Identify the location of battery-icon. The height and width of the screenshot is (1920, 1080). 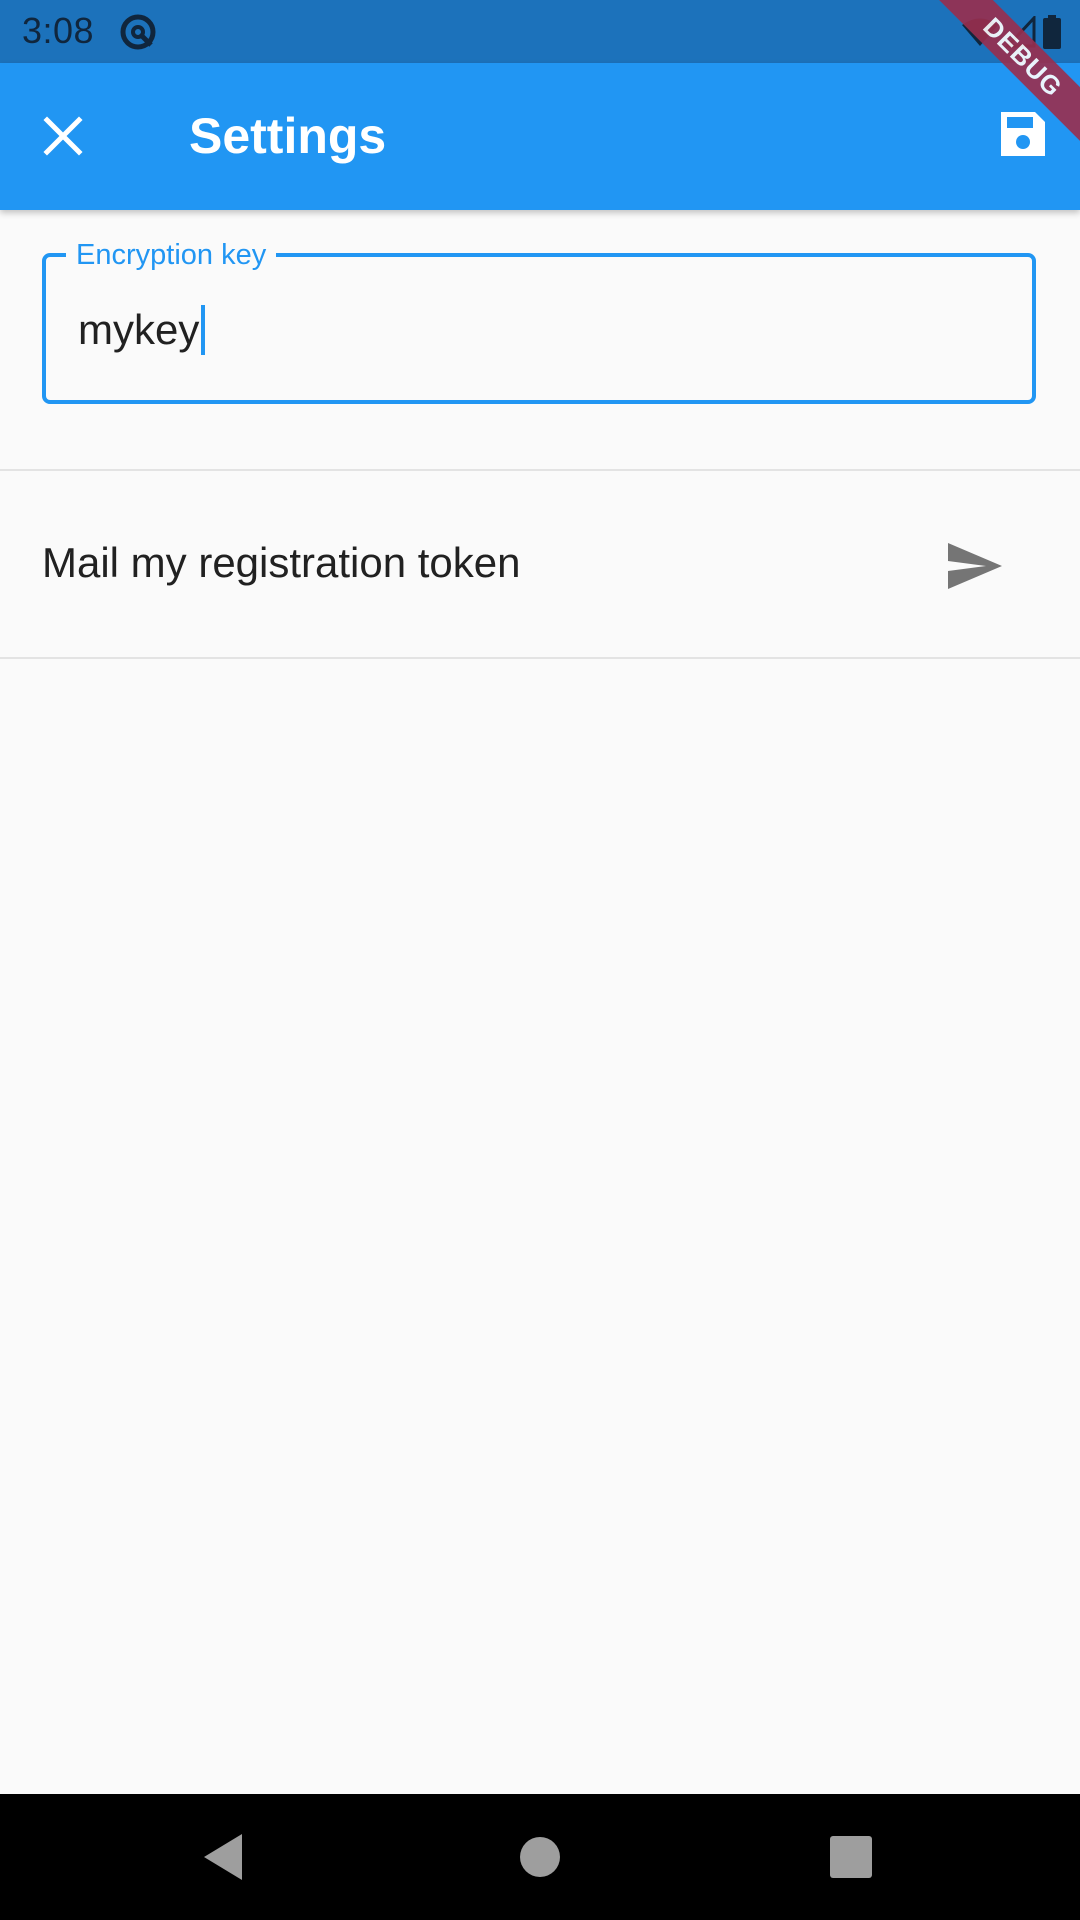
(1052, 32).